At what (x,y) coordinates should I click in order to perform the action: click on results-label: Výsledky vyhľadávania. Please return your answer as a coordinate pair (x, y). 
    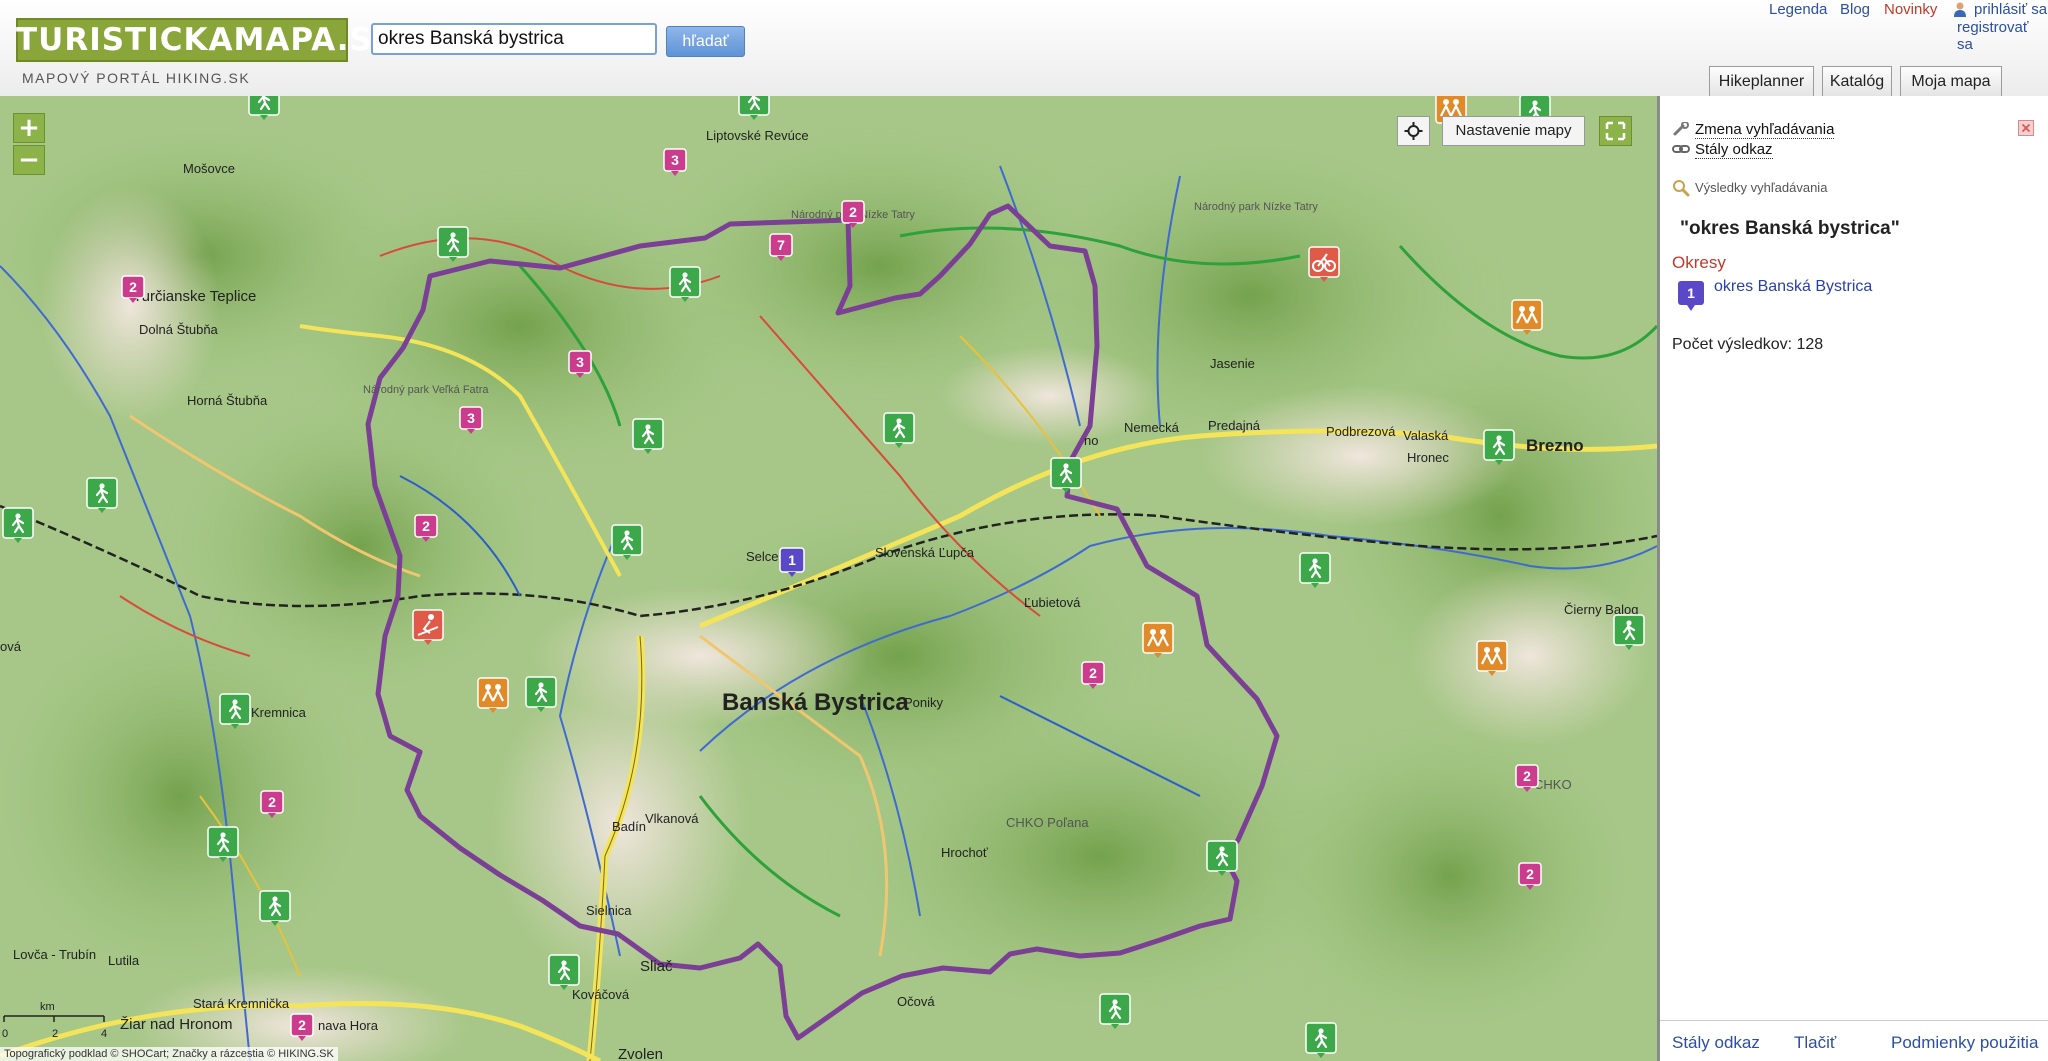
    Looking at the image, I should click on (1761, 187).